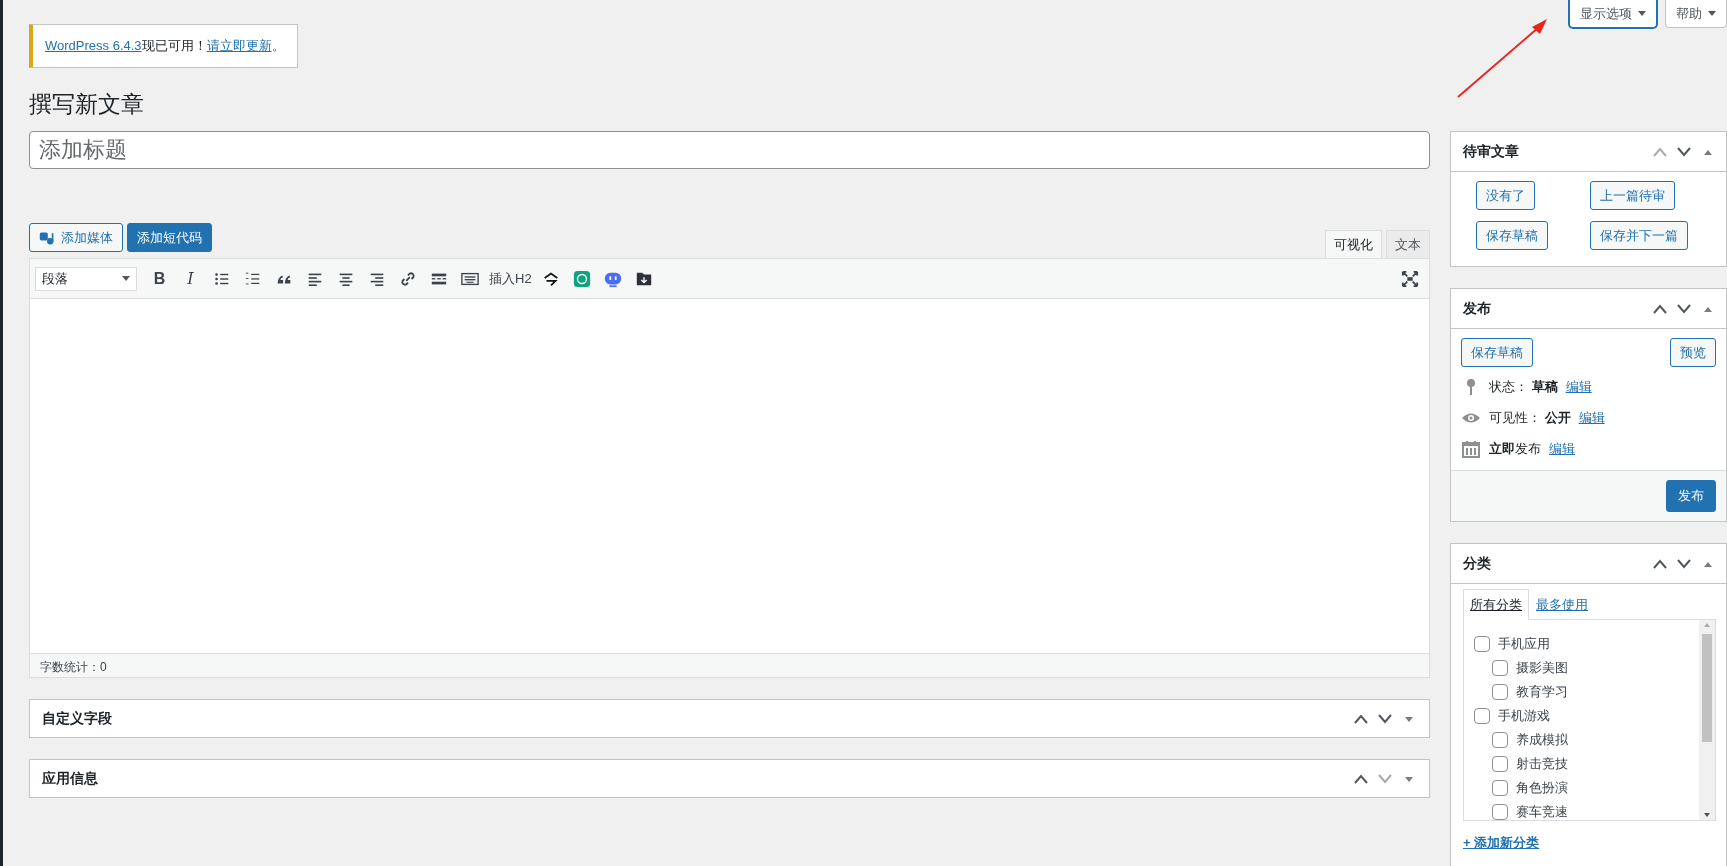 Image resolution: width=1727 pixels, height=866 pixels. Describe the element at coordinates (1477, 563) in the screenshot. I see `panel-title: 分类` at that location.